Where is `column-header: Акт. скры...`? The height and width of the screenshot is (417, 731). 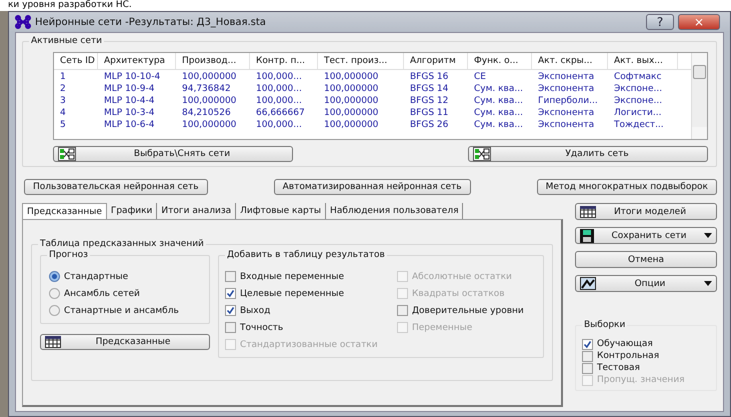 column-header: Акт. скры... is located at coordinates (570, 61).